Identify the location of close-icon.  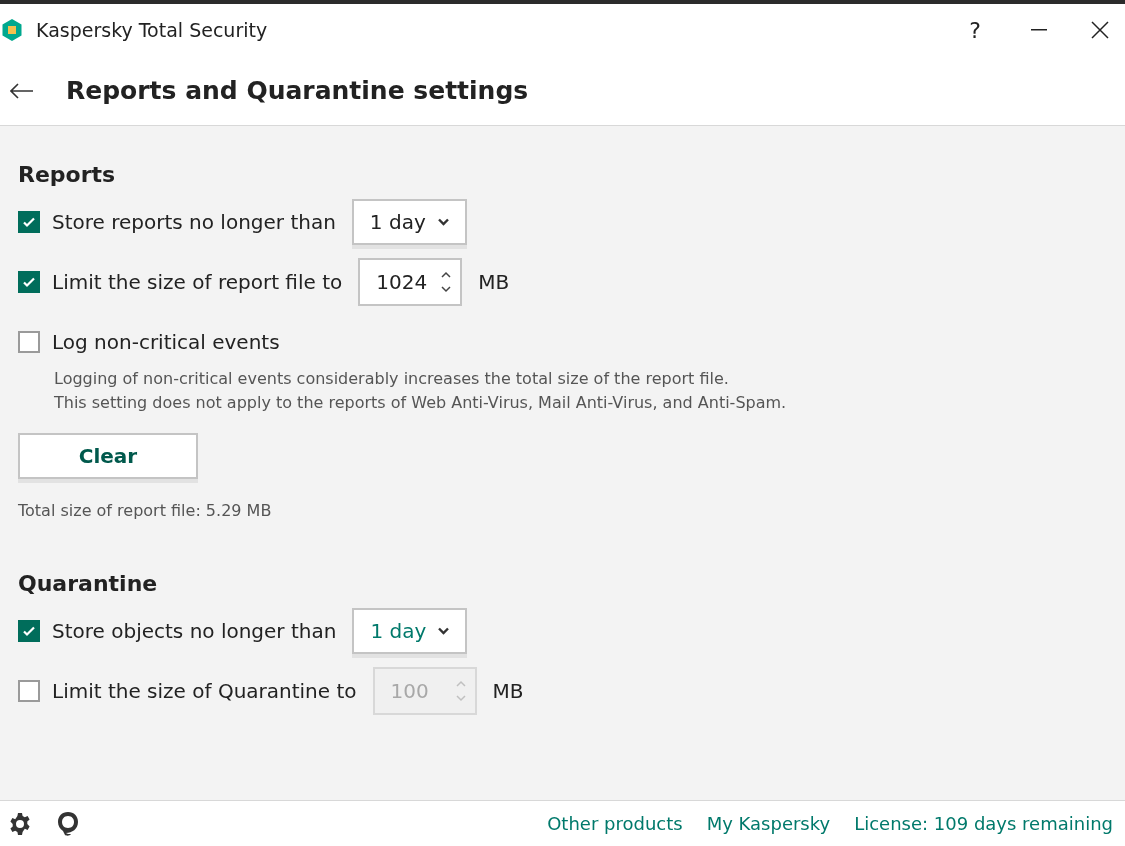
(1100, 30).